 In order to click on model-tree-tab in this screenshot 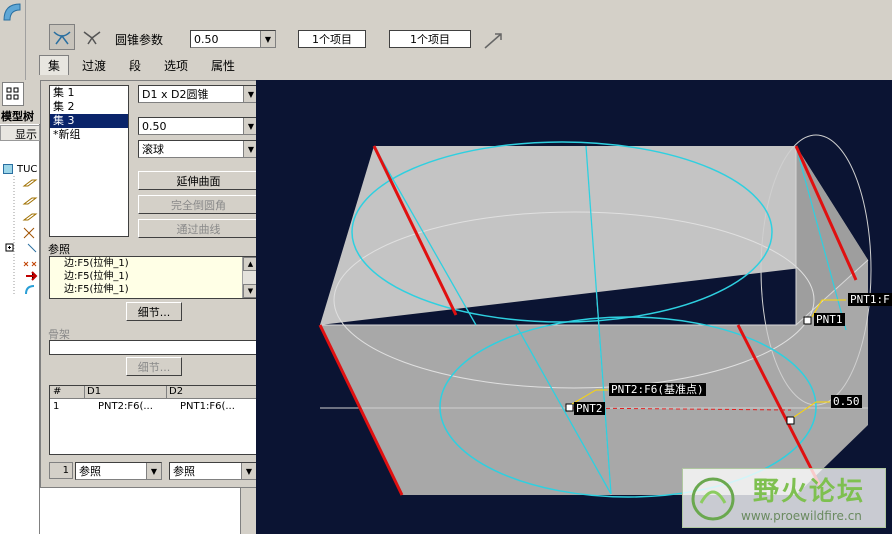, I will do `click(13, 94)`.